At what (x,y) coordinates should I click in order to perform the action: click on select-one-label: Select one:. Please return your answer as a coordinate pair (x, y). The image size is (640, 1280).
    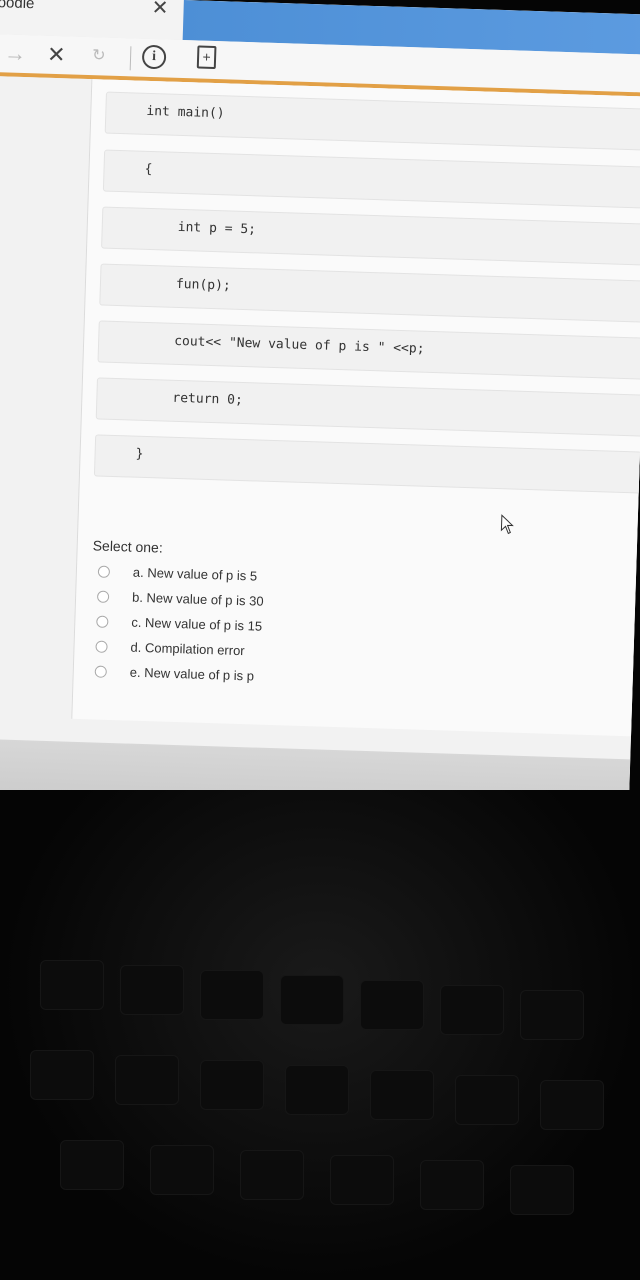
    Looking at the image, I should click on (128, 546).